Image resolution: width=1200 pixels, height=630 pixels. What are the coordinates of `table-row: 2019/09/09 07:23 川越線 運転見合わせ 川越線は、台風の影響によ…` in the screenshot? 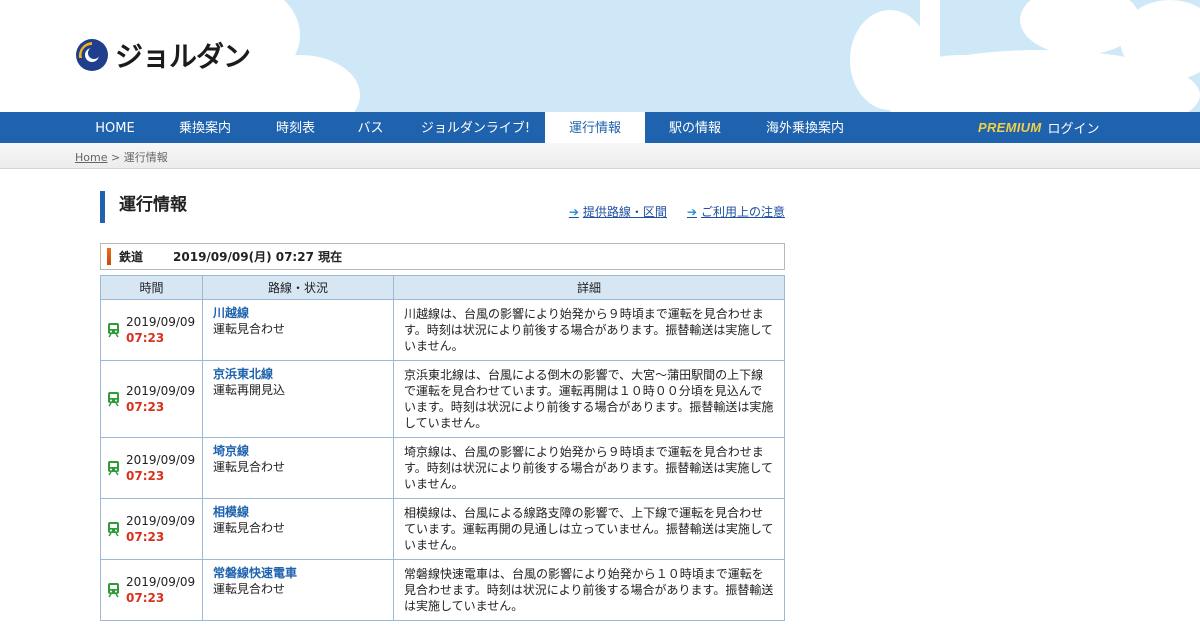 It's located at (442, 330).